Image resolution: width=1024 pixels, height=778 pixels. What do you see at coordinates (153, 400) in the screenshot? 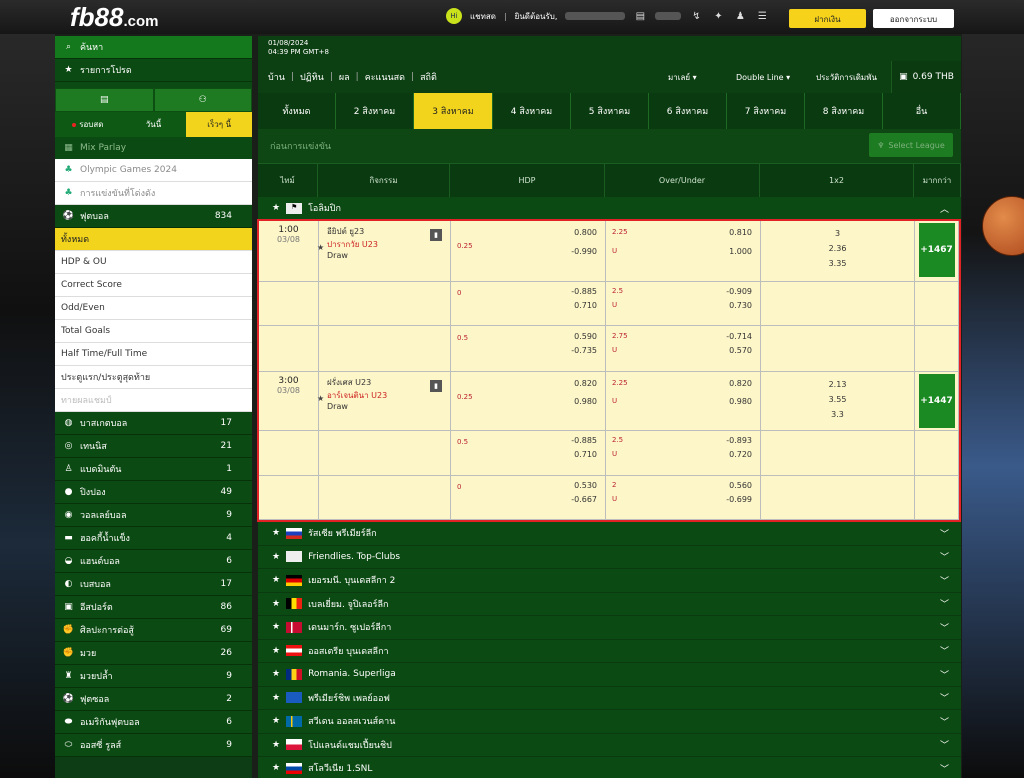
I see `football-sub-7: ทายผลแชมป์` at bounding box center [153, 400].